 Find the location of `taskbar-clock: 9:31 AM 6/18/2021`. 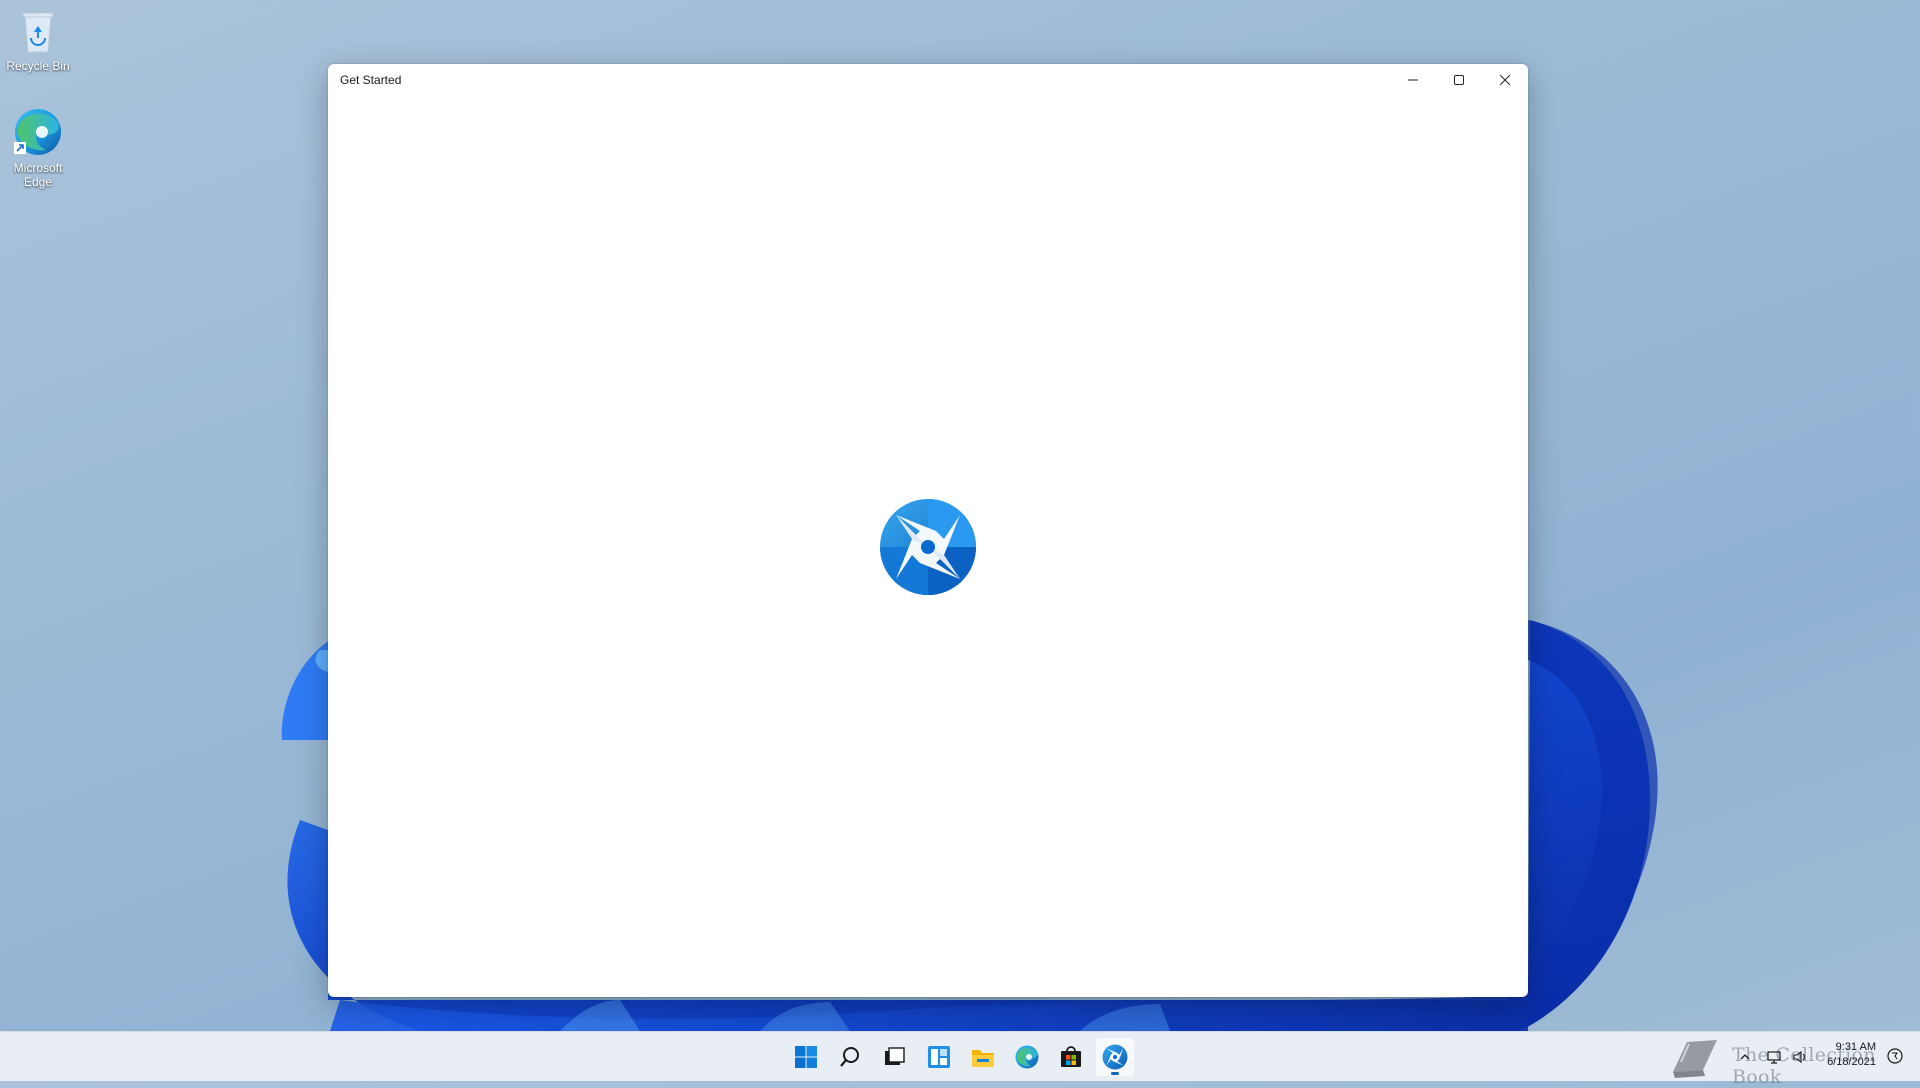

taskbar-clock: 9:31 AM 6/18/2021 is located at coordinates (1851, 1055).